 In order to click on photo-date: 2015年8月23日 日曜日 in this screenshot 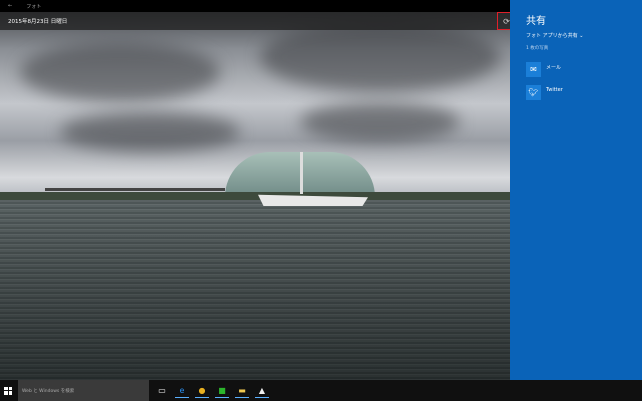, I will do `click(38, 22)`.